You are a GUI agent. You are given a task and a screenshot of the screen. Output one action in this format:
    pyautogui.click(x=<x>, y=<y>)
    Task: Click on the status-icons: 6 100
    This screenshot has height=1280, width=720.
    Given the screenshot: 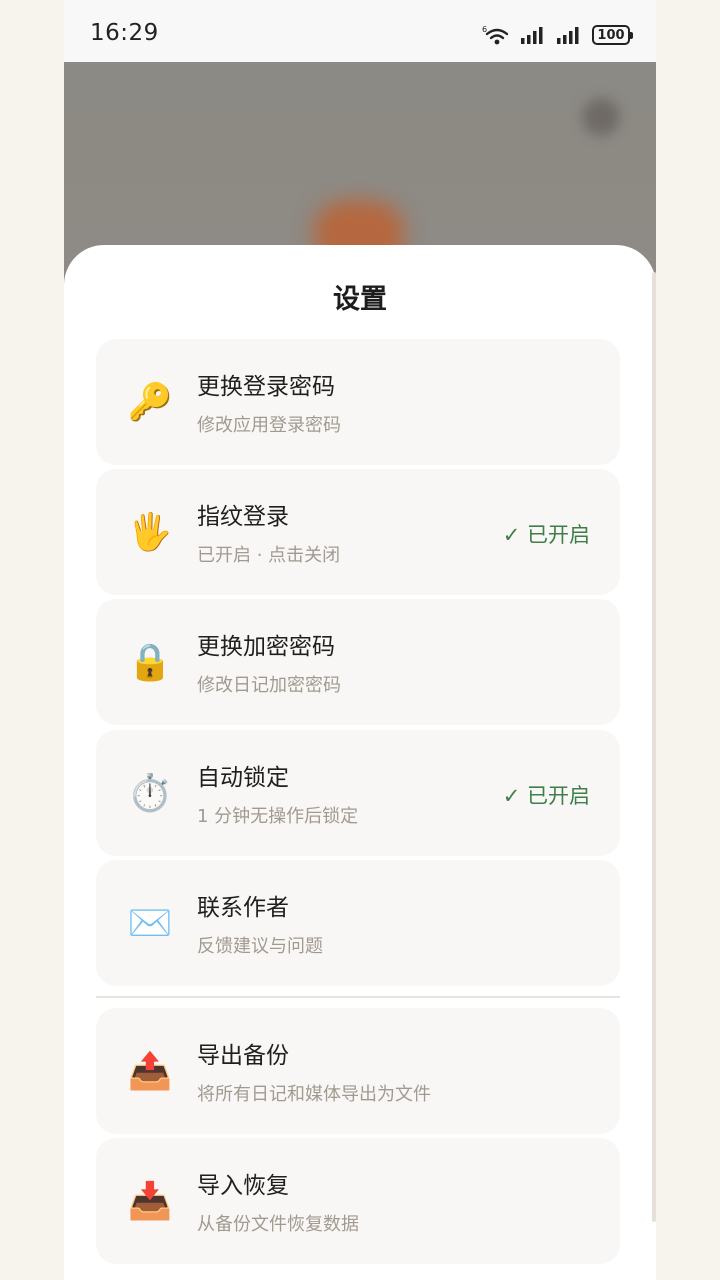 What is the action you would take?
    pyautogui.click(x=557, y=35)
    